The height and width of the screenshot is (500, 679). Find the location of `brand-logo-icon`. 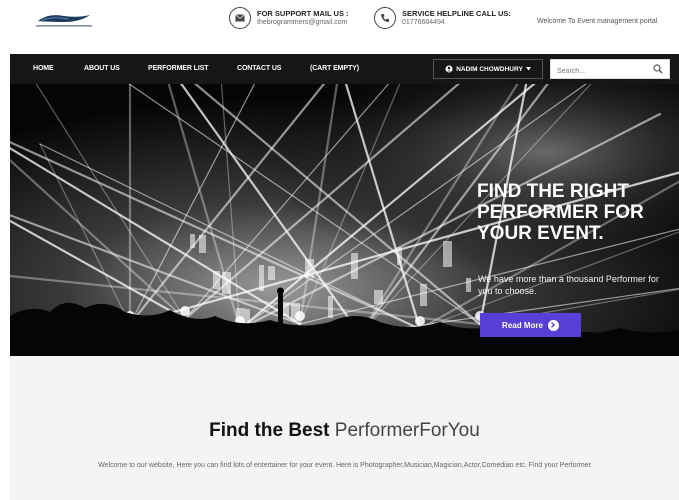

brand-logo-icon is located at coordinates (64, 20).